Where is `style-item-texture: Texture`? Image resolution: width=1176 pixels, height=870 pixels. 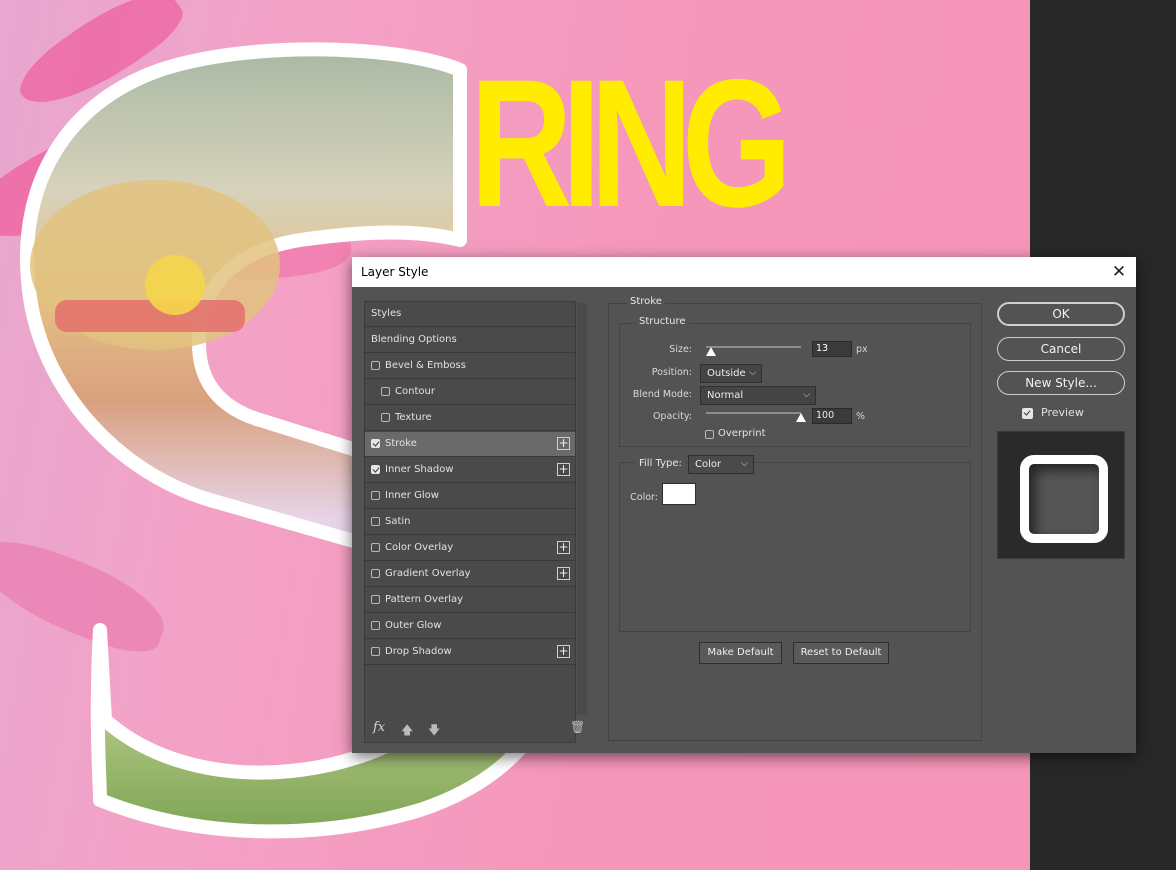 style-item-texture: Texture is located at coordinates (470, 418).